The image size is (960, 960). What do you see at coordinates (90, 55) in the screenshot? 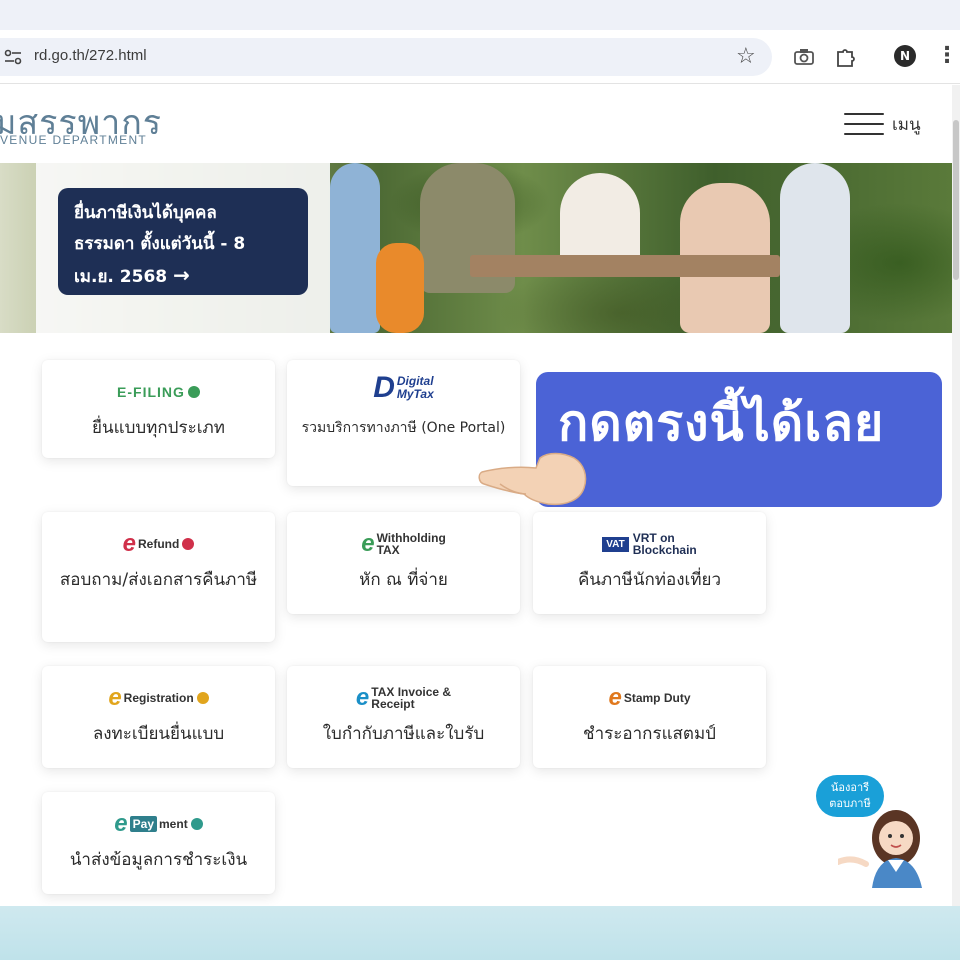
I see `url-text: rd.go.th/272.html` at bounding box center [90, 55].